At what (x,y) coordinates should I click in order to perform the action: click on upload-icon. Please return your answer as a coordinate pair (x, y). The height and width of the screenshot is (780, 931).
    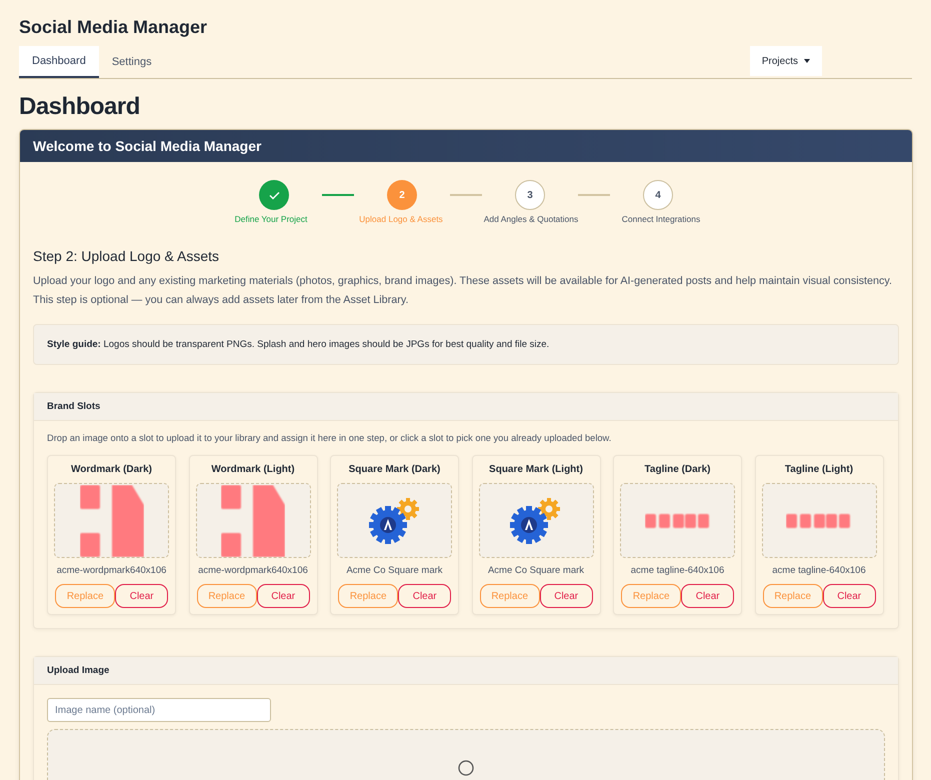
    Looking at the image, I should click on (466, 768).